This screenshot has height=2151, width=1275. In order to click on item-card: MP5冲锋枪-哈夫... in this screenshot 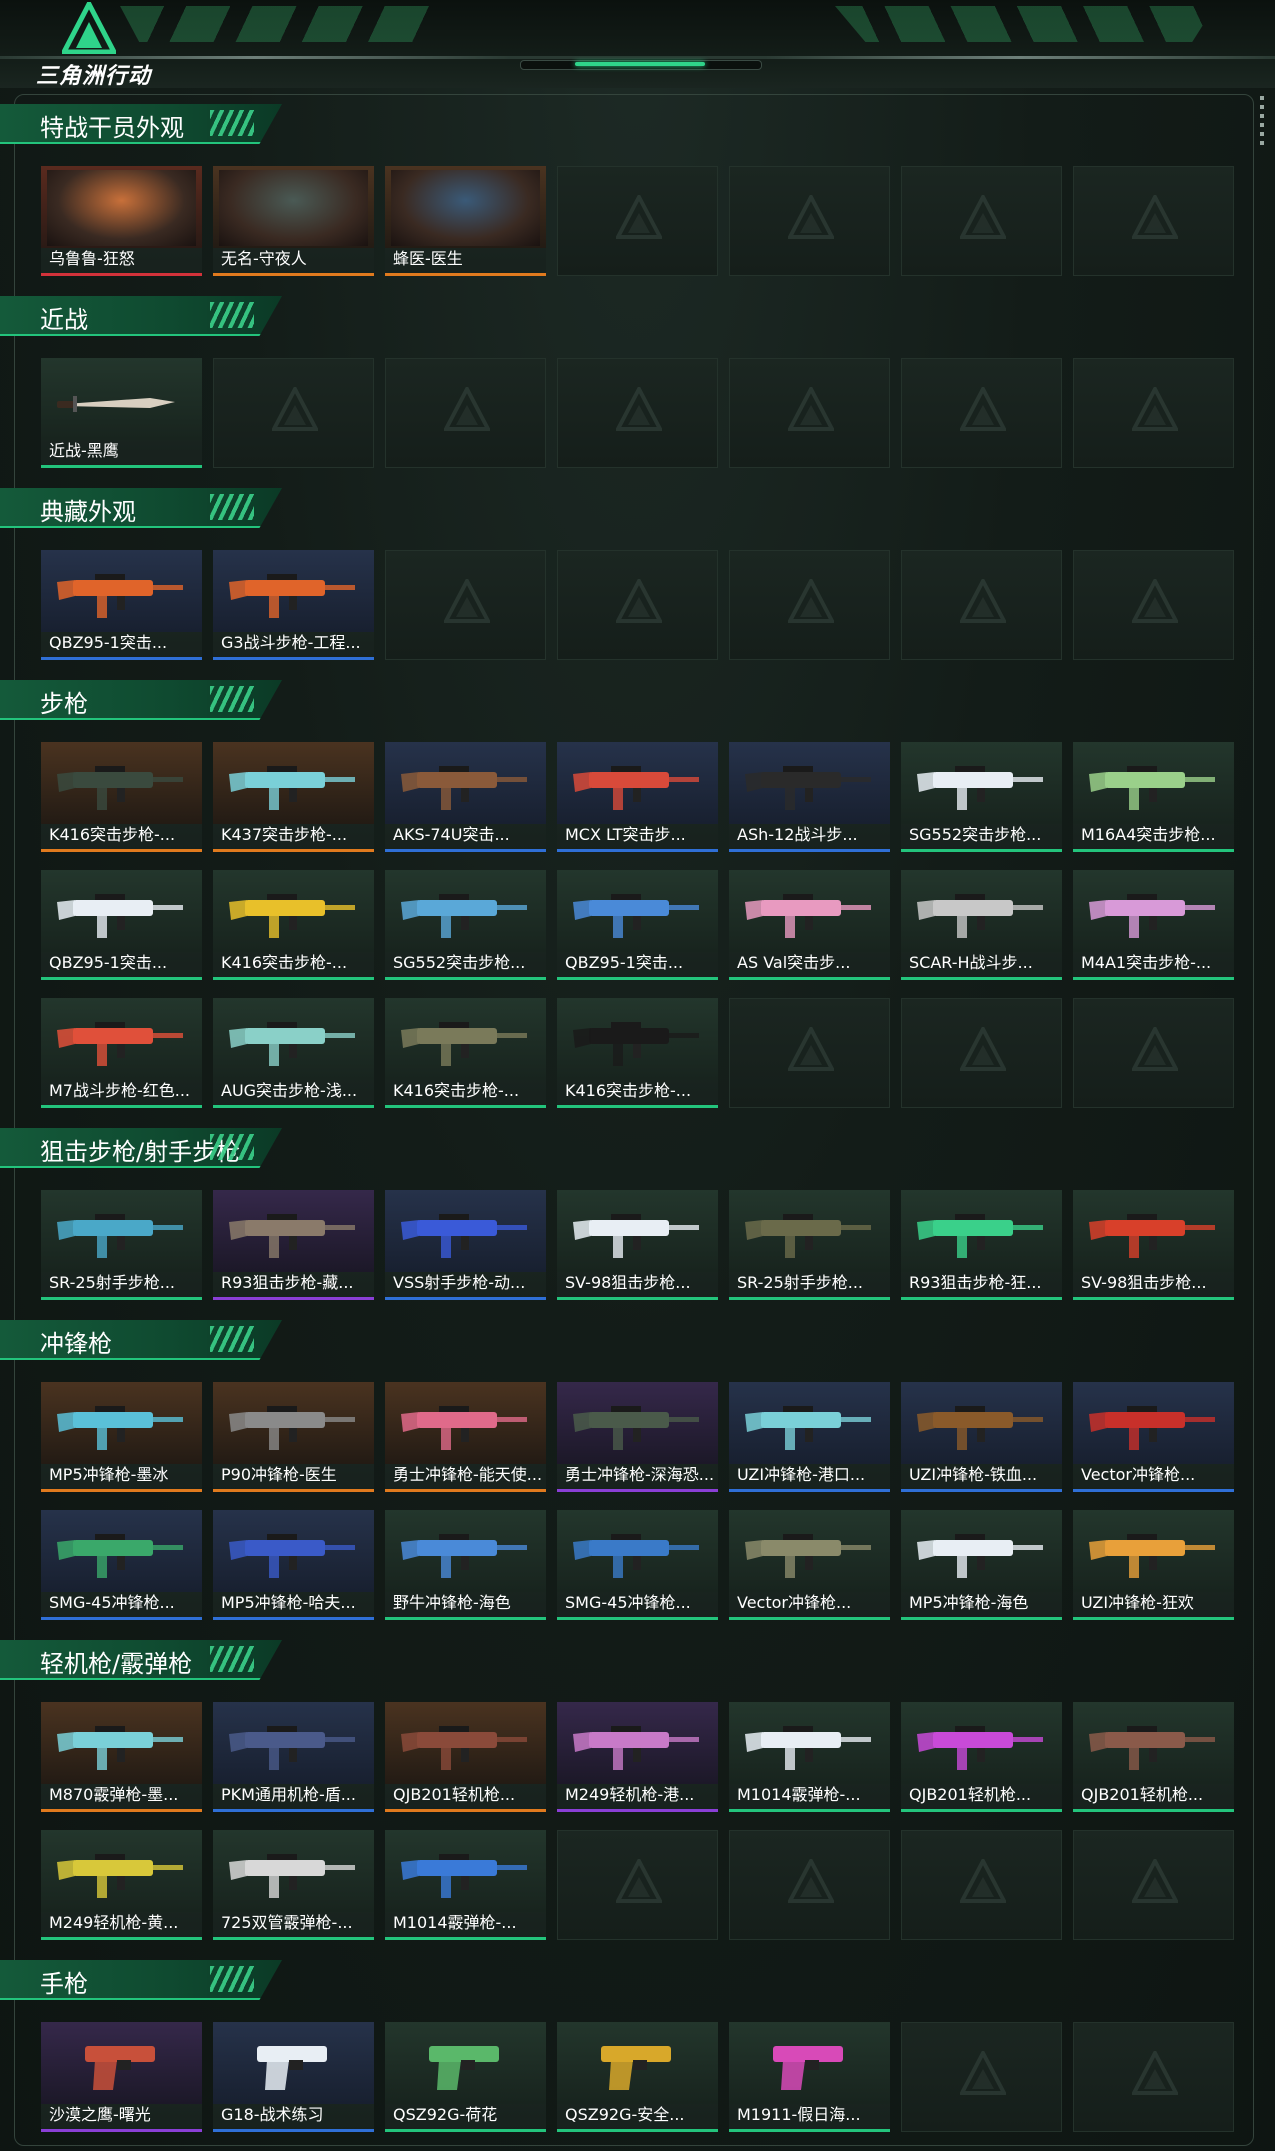, I will do `click(293, 1565)`.